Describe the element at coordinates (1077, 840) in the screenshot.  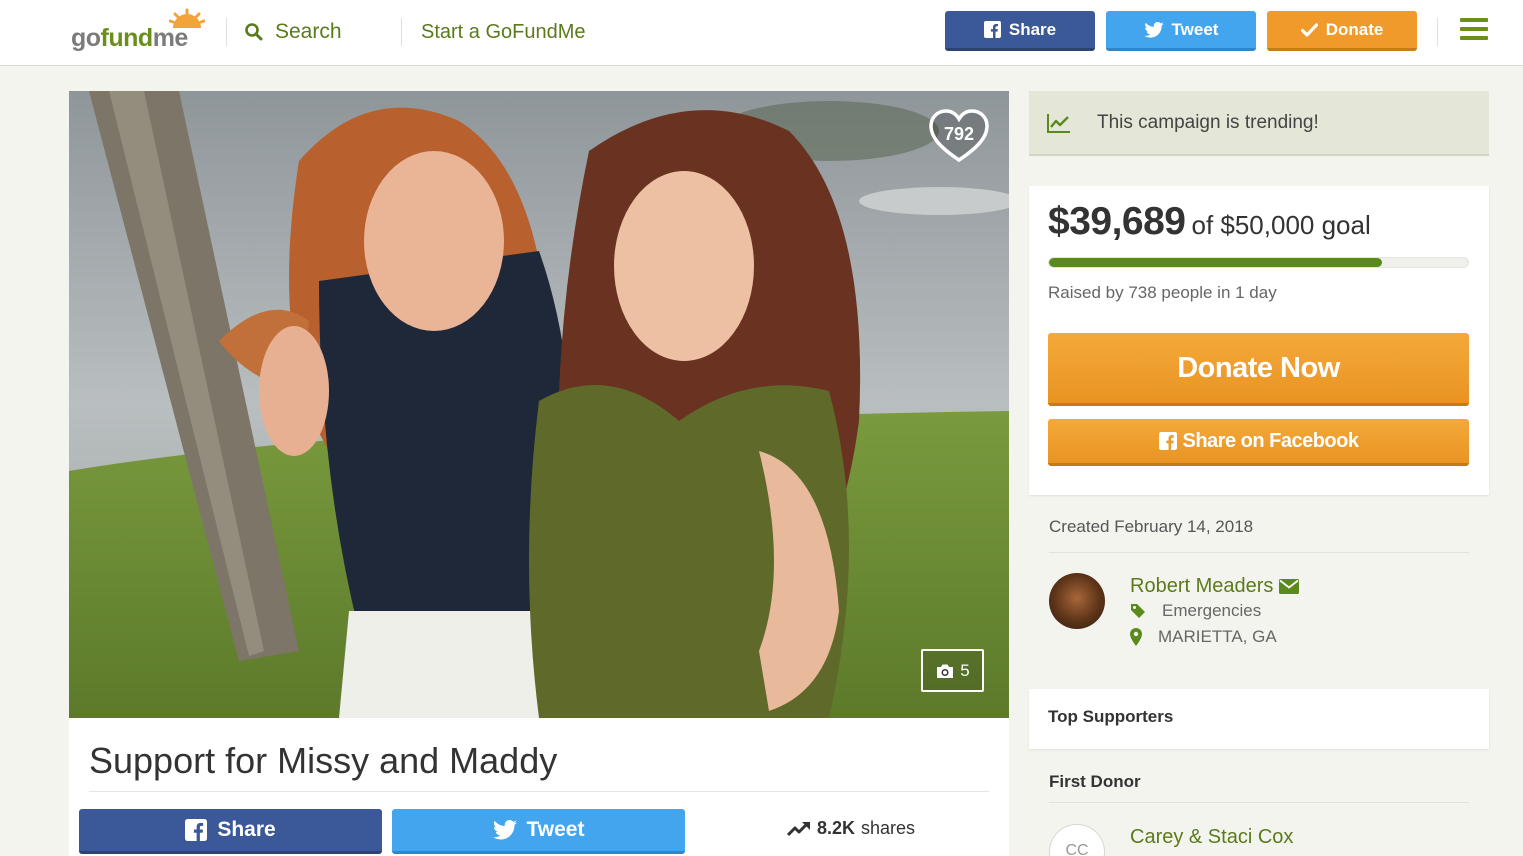
I see `donor-avatar: CC` at that location.